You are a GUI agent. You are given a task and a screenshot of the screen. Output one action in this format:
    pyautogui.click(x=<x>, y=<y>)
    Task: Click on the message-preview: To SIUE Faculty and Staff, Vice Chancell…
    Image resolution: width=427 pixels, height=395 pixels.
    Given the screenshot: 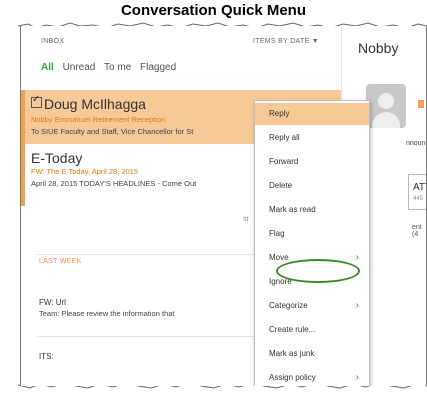 What is the action you would take?
    pyautogui.click(x=112, y=131)
    